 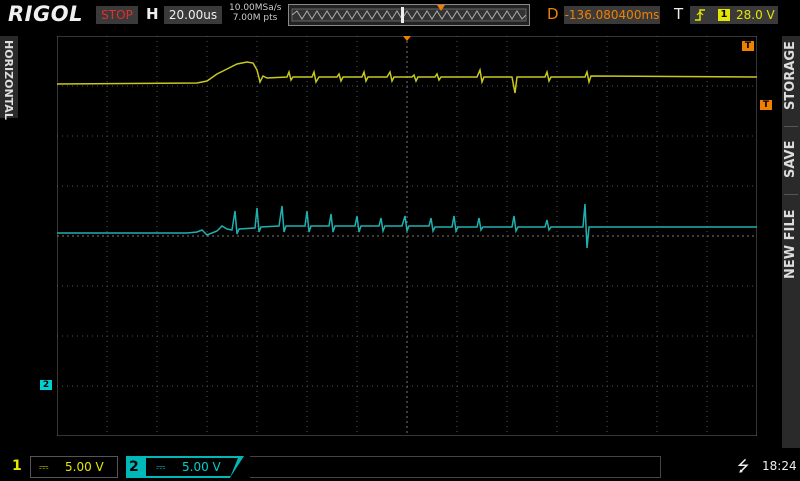 I want to click on ch2-scale: 5.00 V, so click(x=201, y=467).